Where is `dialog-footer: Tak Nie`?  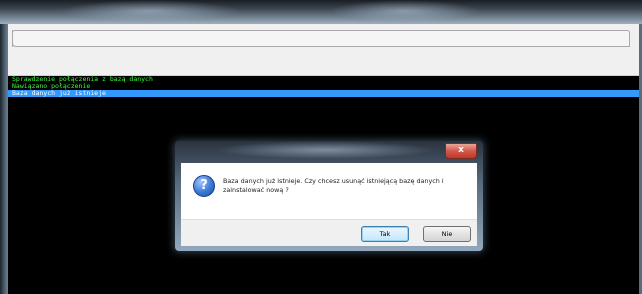 dialog-footer: Tak Nie is located at coordinates (329, 232).